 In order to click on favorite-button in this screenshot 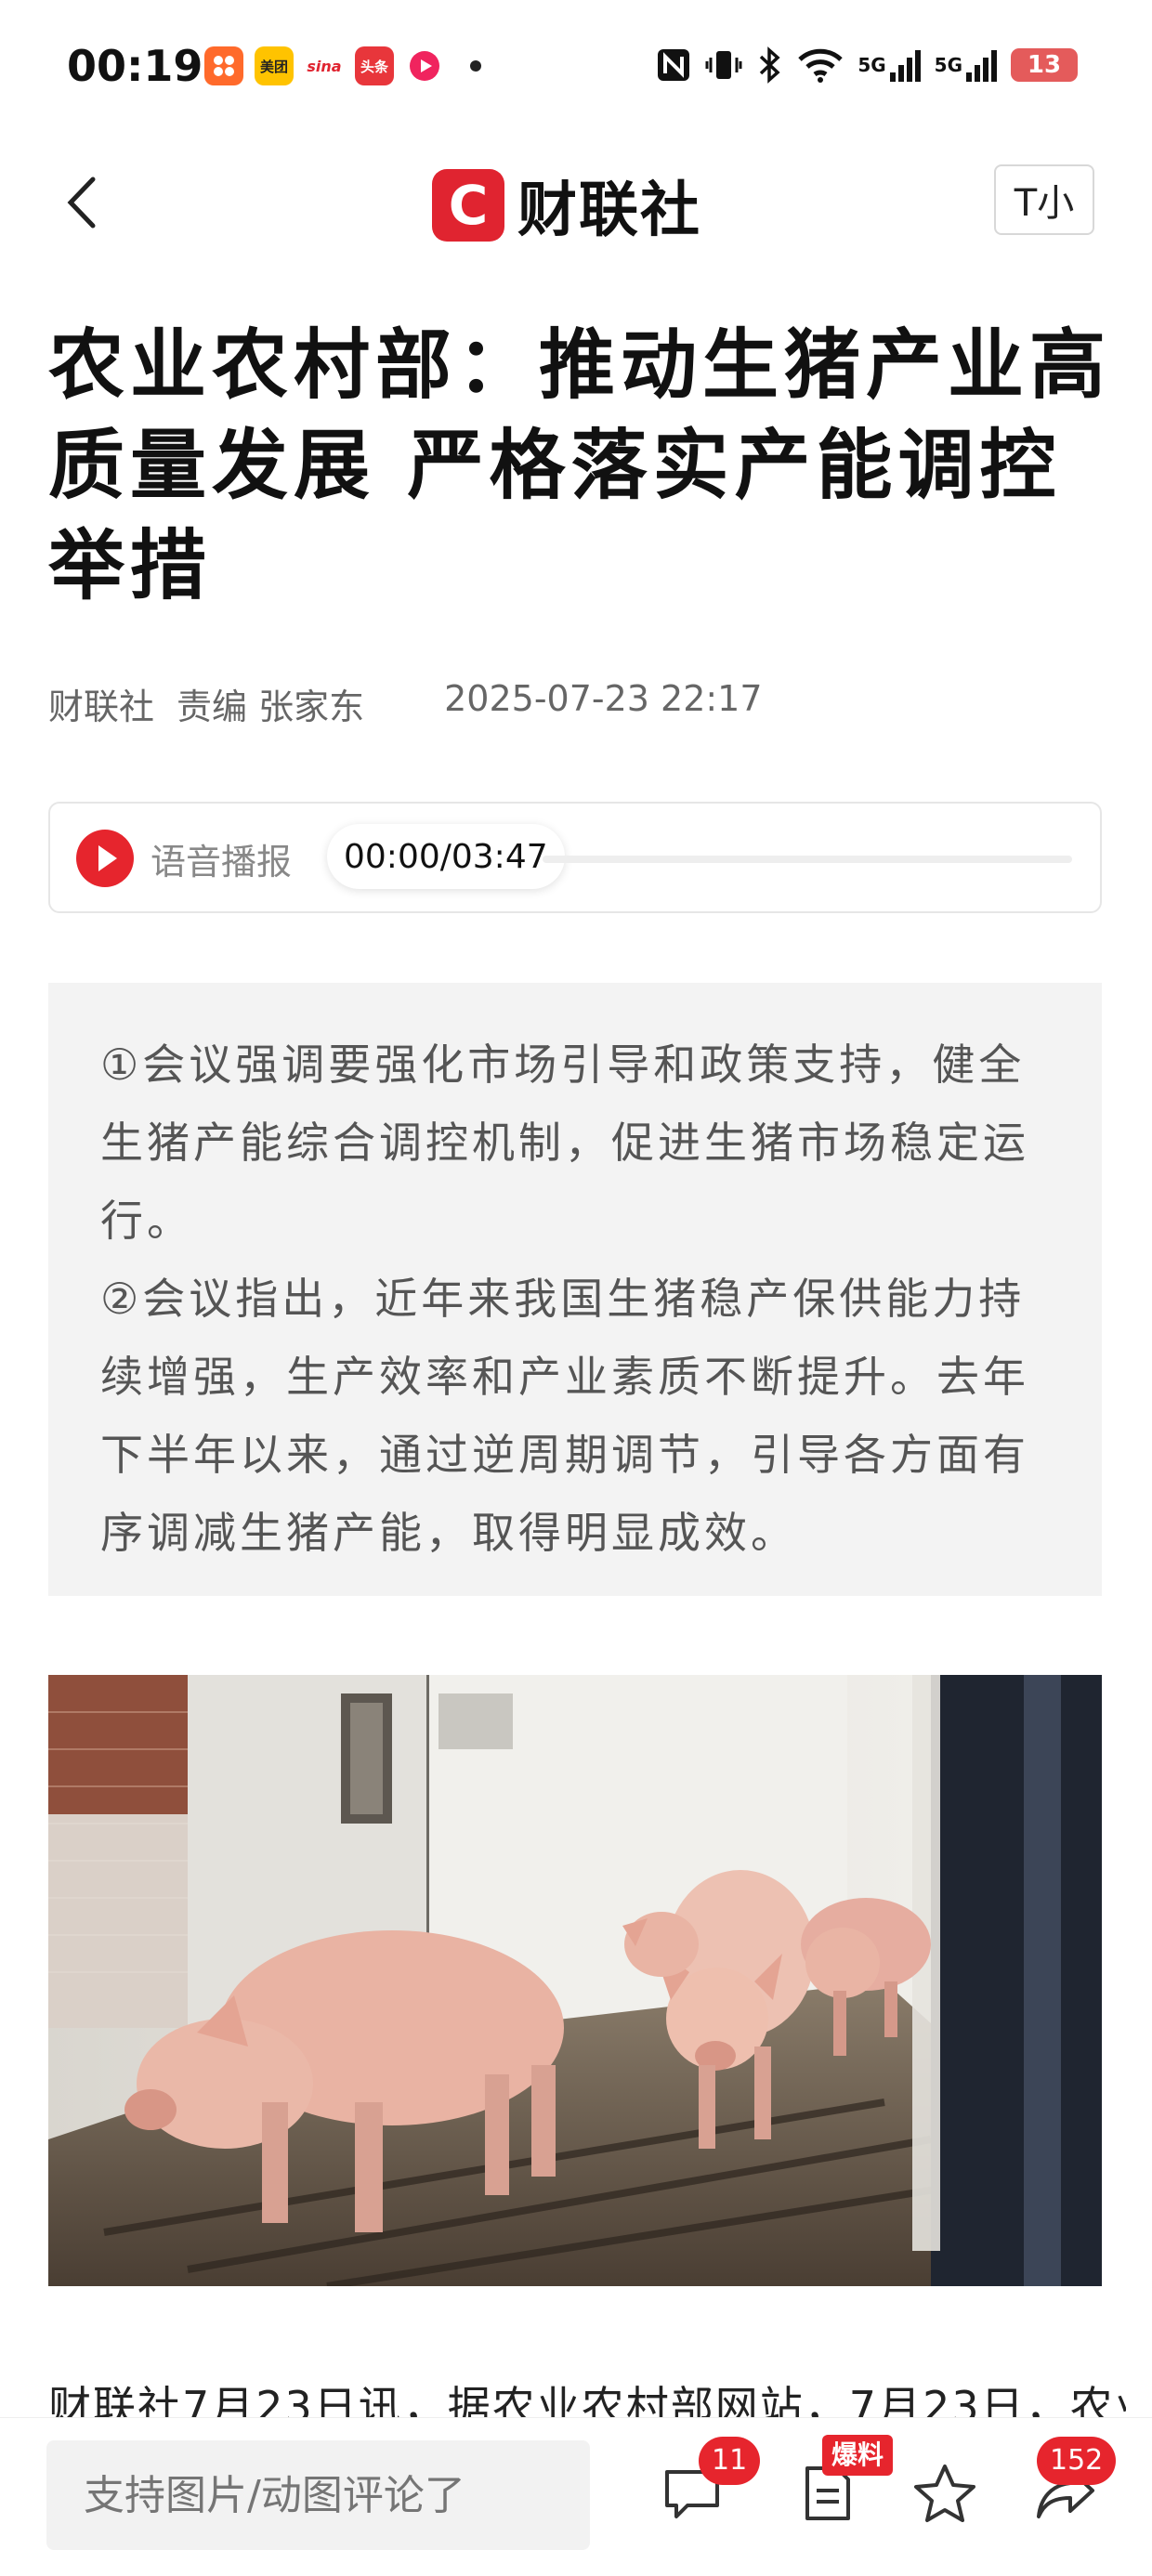, I will do `click(944, 2493)`.